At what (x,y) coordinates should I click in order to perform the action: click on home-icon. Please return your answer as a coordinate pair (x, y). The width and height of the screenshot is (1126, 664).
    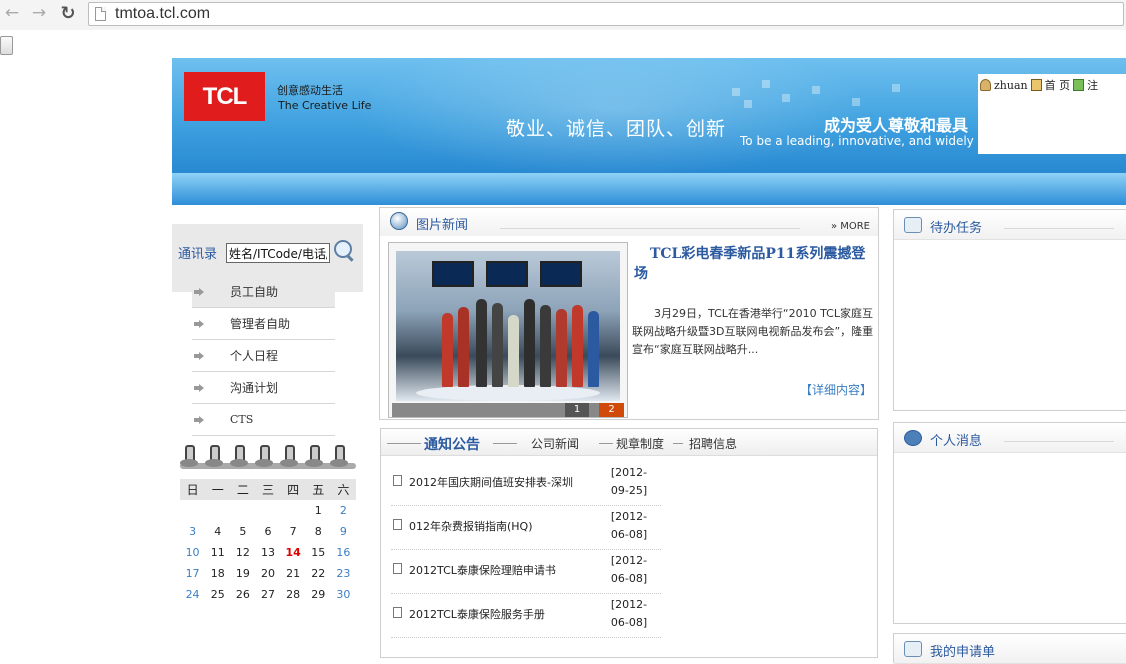
    Looking at the image, I should click on (1036, 85).